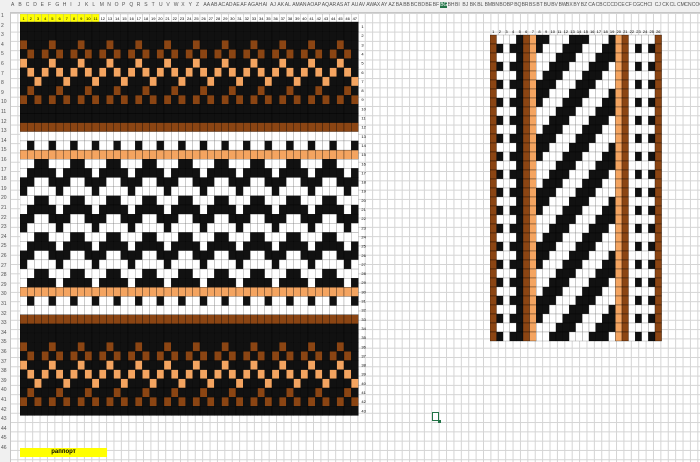 The image size is (700, 462). What do you see at coordinates (621, 5) in the screenshot?
I see `column-header-cell: CE` at bounding box center [621, 5].